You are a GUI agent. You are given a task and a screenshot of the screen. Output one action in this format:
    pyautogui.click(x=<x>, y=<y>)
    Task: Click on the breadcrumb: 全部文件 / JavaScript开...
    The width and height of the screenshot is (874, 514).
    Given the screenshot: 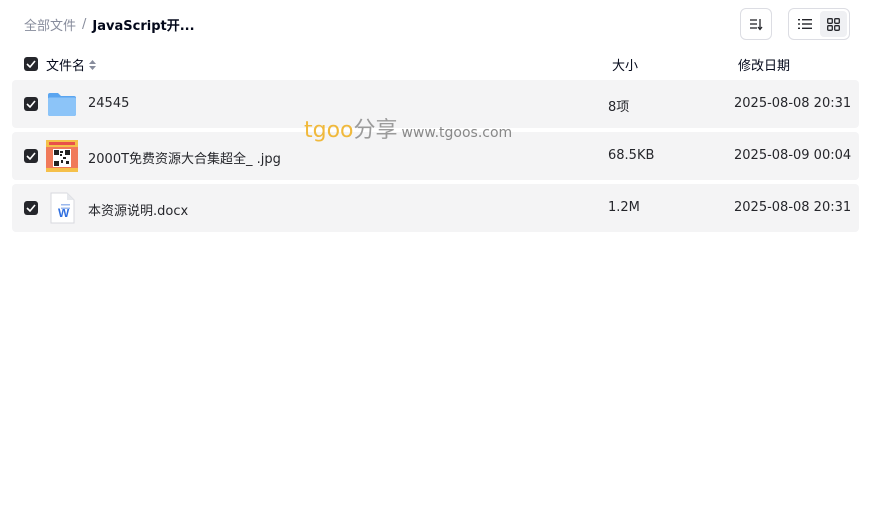 What is the action you would take?
    pyautogui.click(x=109, y=24)
    